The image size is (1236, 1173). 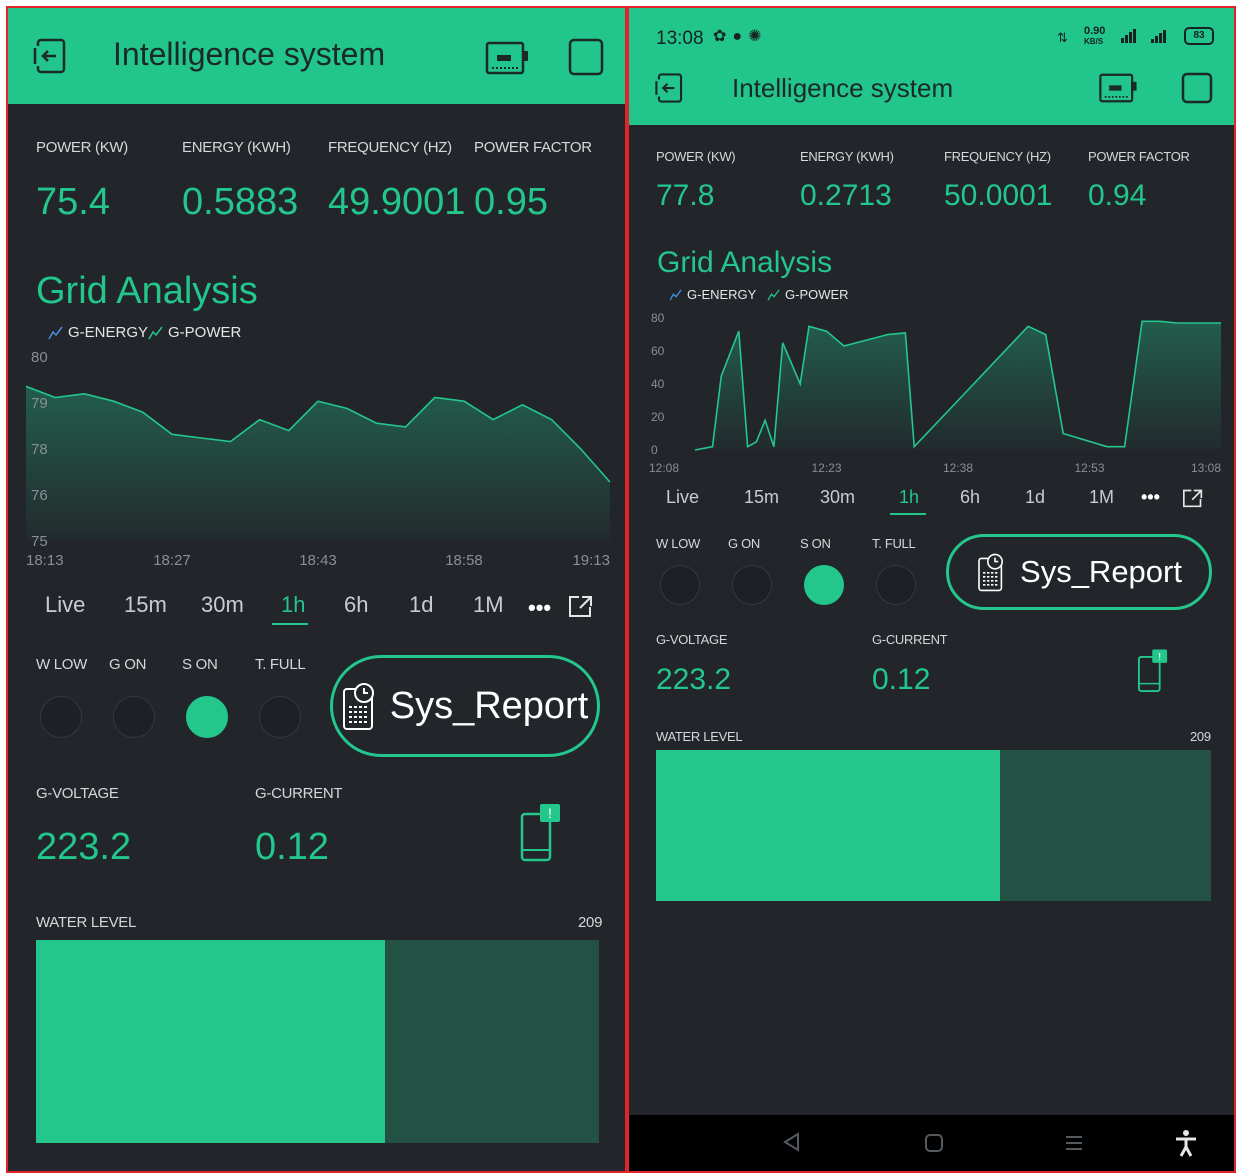 I want to click on chart-title: Grid Analysis, so click(x=147, y=291).